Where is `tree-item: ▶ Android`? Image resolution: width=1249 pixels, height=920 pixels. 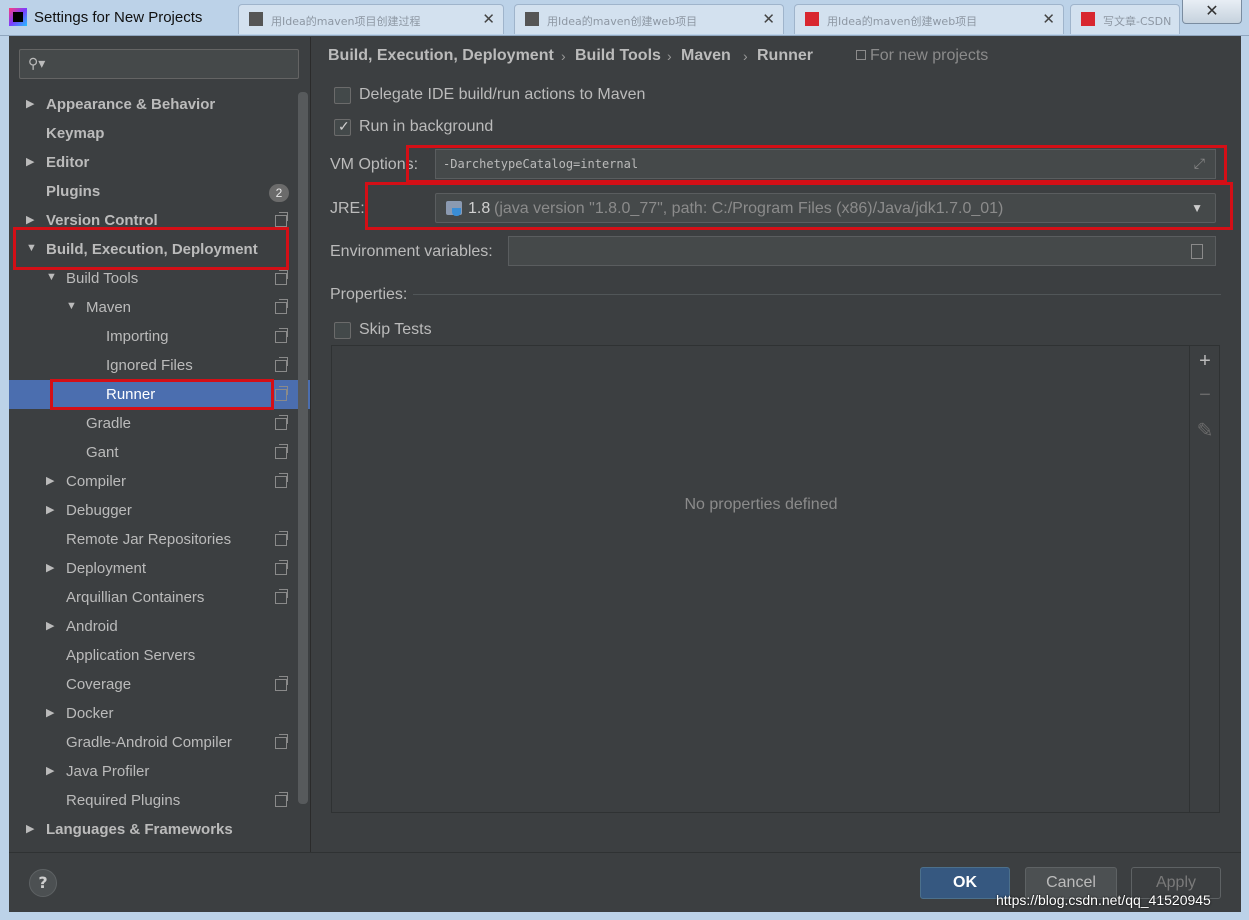 tree-item: ▶ Android is located at coordinates (159, 626).